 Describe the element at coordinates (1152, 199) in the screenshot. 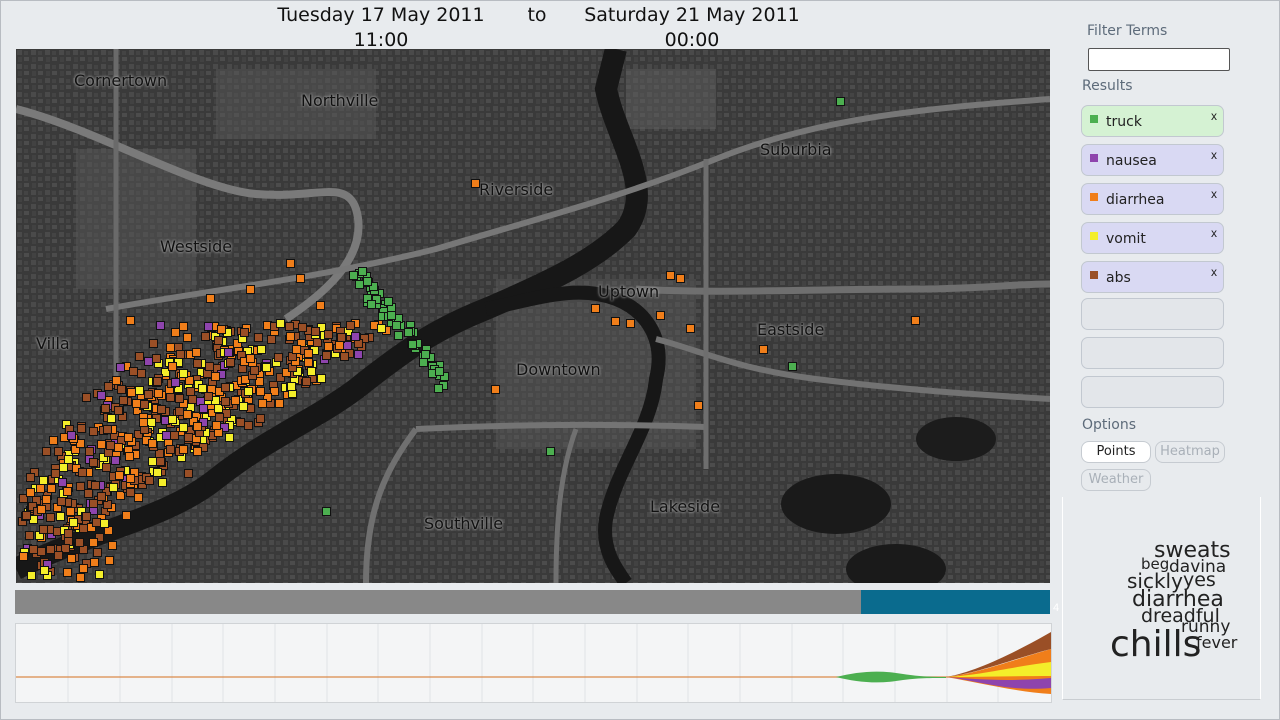

I see `result-term-diarrhea: diarrhea x` at that location.